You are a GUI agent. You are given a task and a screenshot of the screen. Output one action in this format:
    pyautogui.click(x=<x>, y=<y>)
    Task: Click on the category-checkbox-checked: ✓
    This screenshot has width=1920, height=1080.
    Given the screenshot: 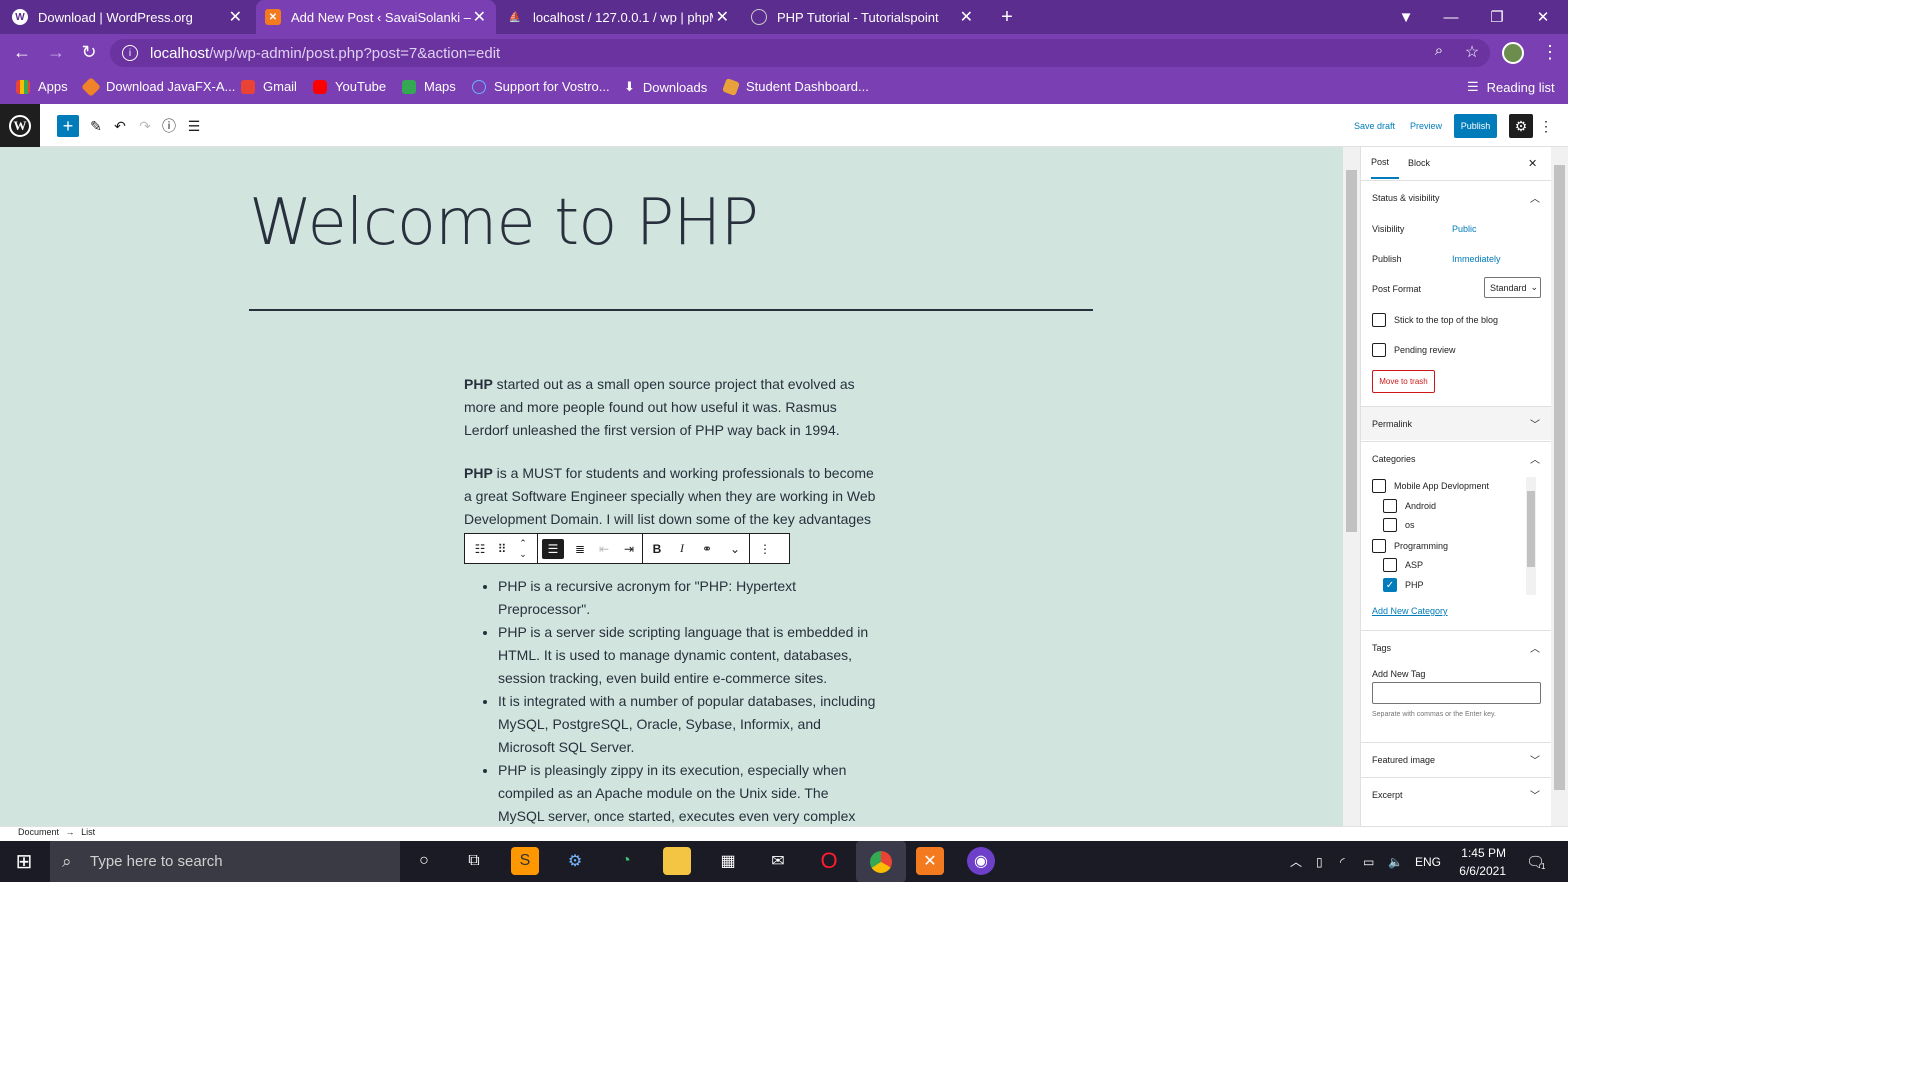 What is the action you would take?
    pyautogui.click(x=1390, y=585)
    